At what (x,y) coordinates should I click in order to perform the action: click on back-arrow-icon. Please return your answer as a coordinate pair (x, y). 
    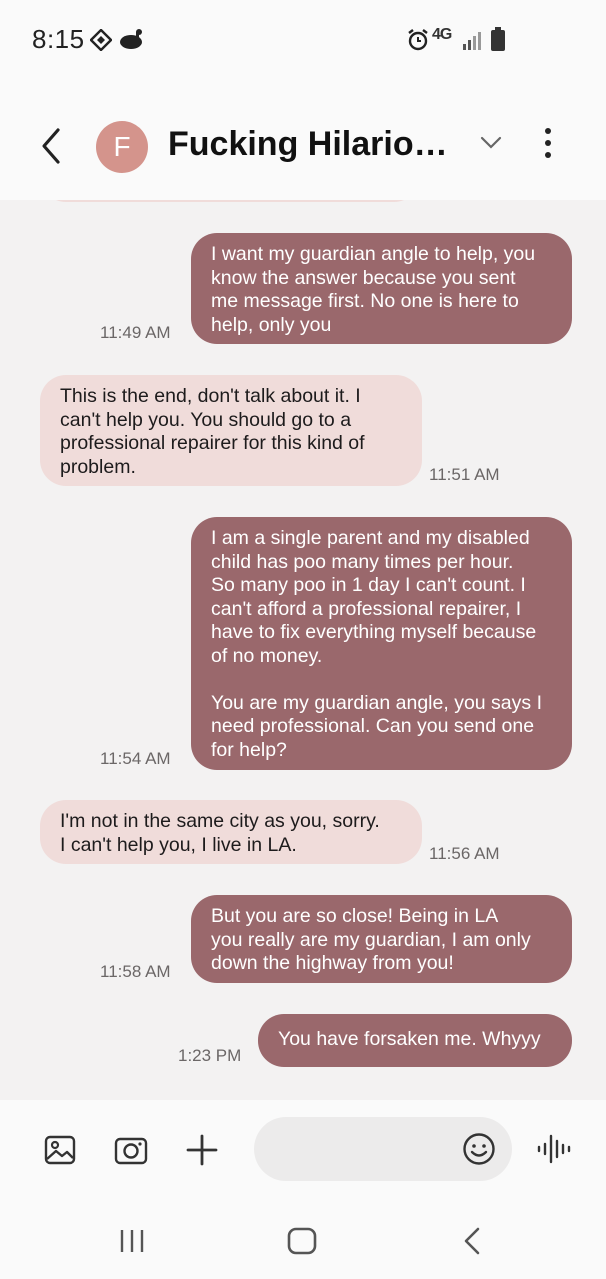
    Looking at the image, I should click on (51, 146).